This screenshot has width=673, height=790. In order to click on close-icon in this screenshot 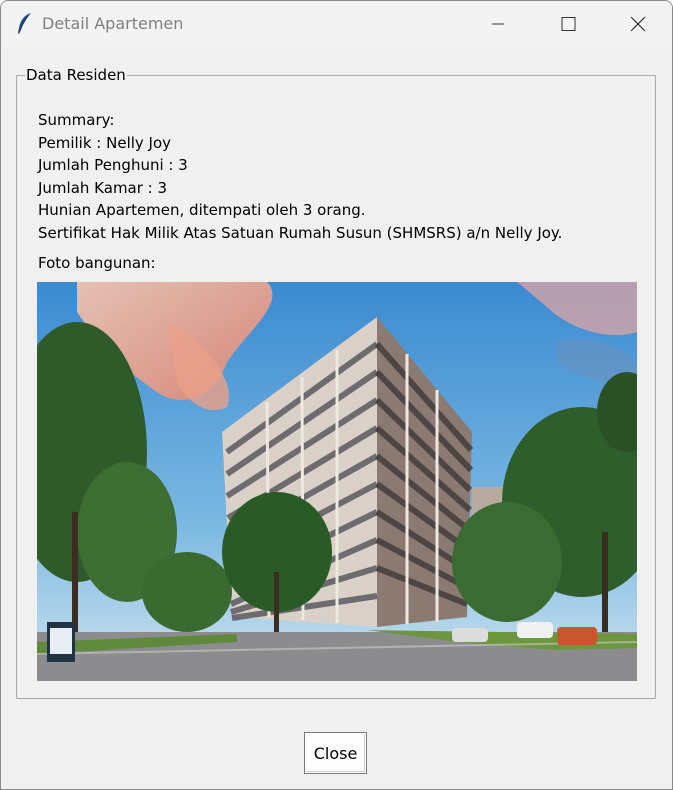, I will do `click(638, 24)`.